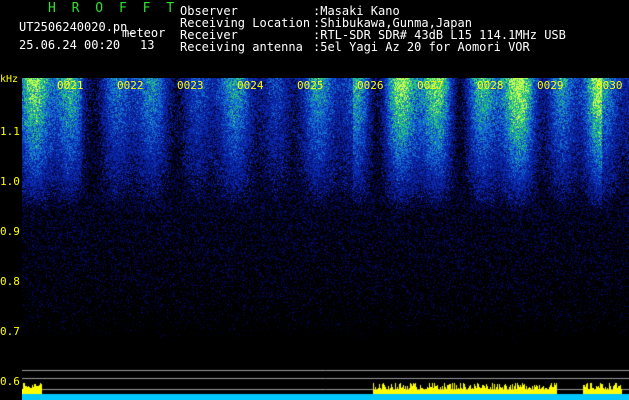 The width and height of the screenshot is (629, 400). What do you see at coordinates (10, 381) in the screenshot?
I see `y-tick-label: 0.6` at bounding box center [10, 381].